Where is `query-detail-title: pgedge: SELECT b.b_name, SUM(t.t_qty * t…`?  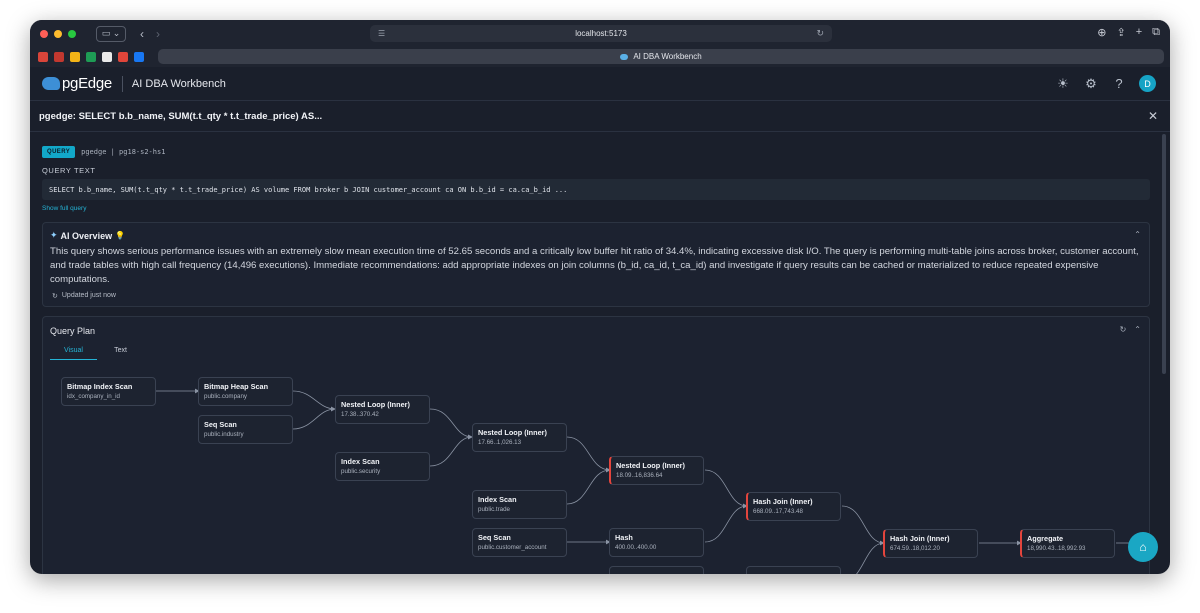 query-detail-title: pgedge: SELECT b.b_name, SUM(t.t_qty * t… is located at coordinates (181, 116).